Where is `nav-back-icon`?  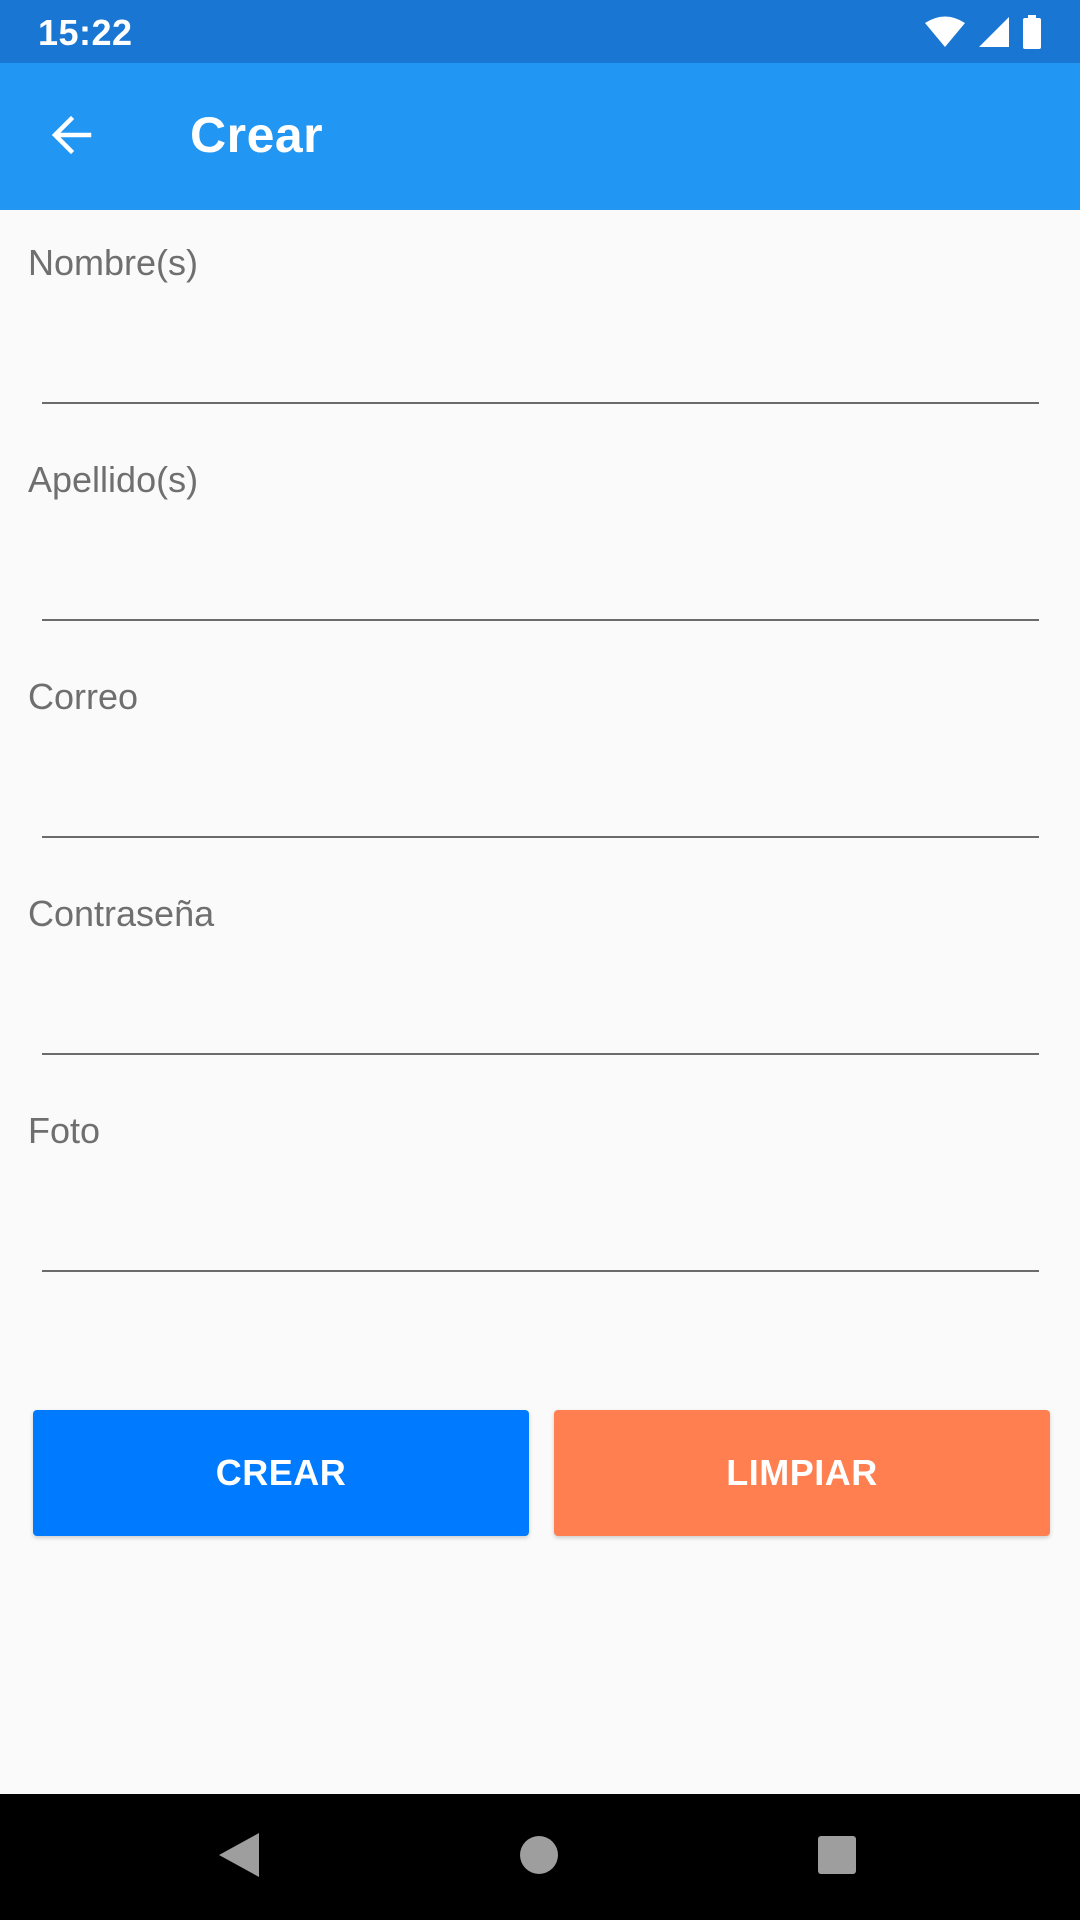 nav-back-icon is located at coordinates (239, 1857).